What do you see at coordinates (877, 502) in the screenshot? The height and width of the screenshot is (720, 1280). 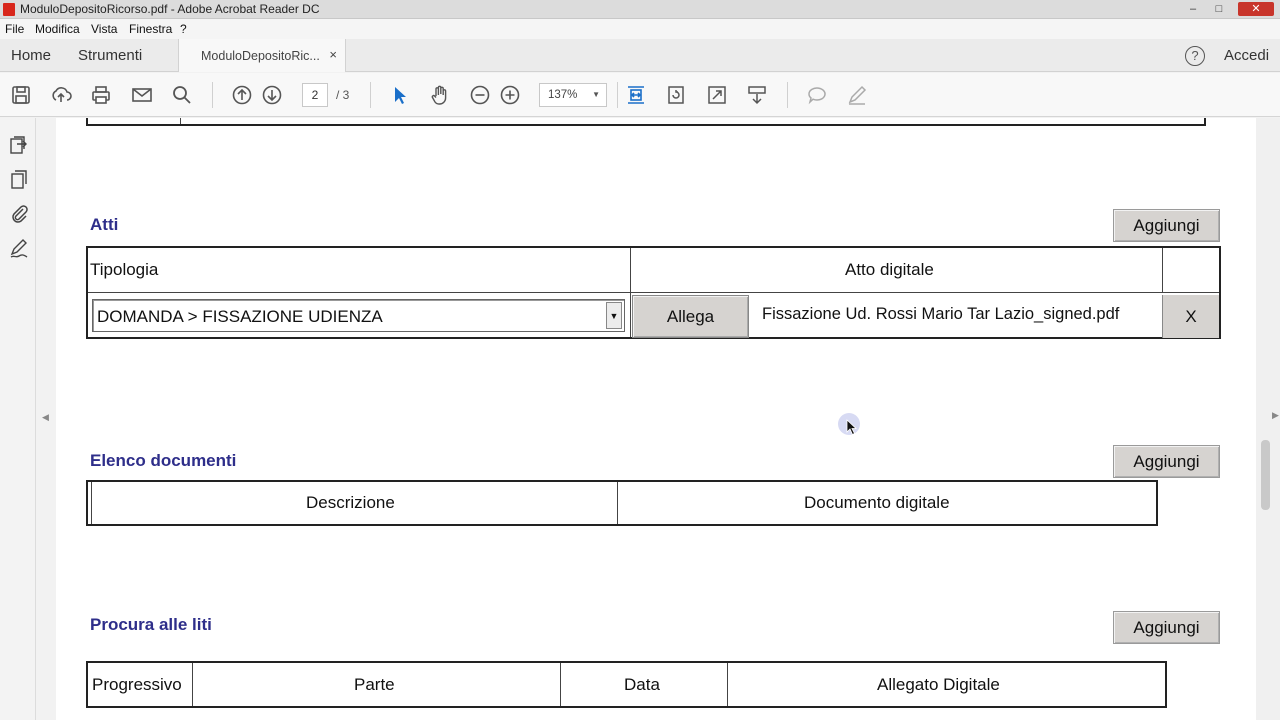 I see `header-documento-digitale: Documento digitale` at bounding box center [877, 502].